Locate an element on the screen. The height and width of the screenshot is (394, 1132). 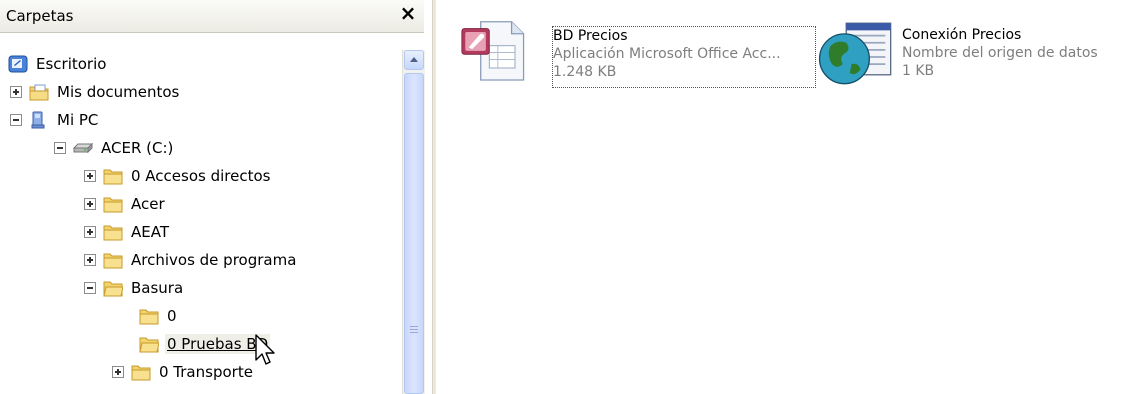
tree-item-label: AEAT is located at coordinates (150, 232).